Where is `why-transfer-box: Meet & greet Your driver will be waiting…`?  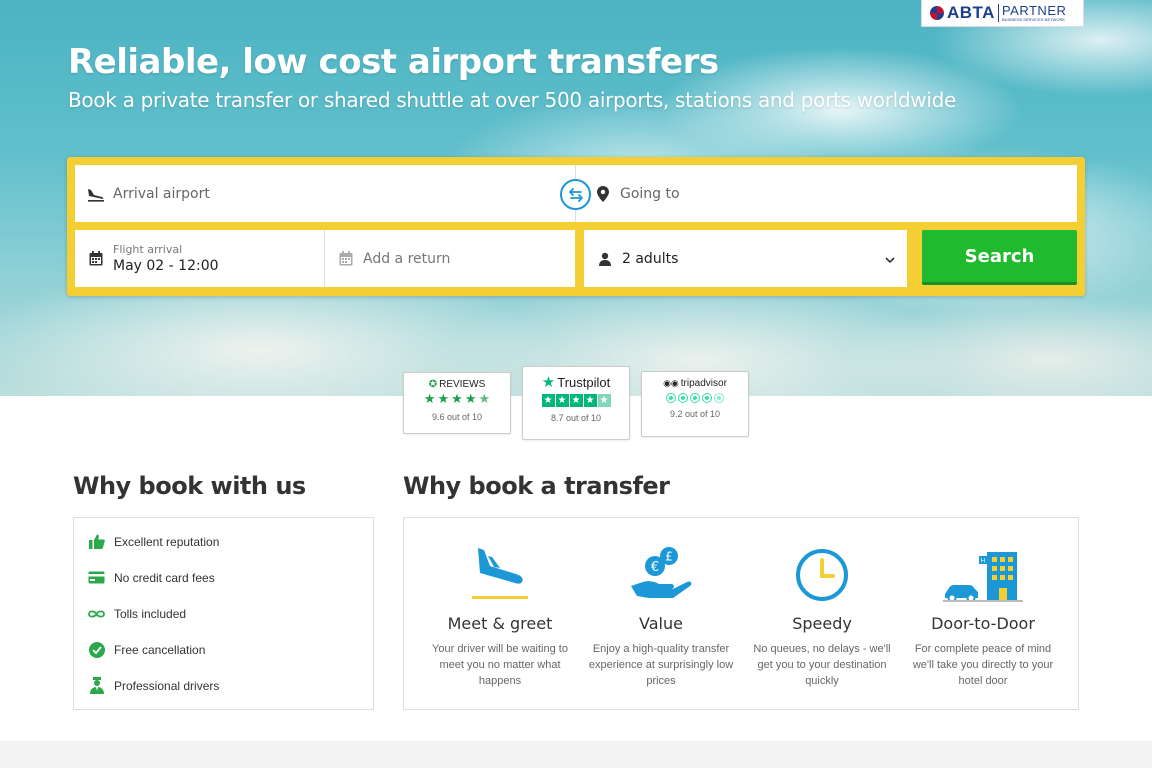 why-transfer-box: Meet & greet Your driver will be waiting… is located at coordinates (741, 613).